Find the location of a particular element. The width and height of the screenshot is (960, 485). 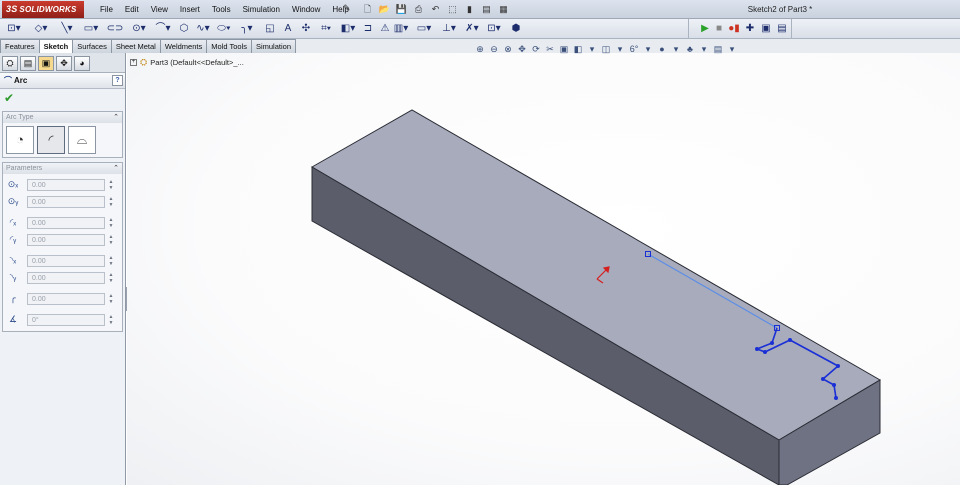

mirror-entities-icon: ⚠ is located at coordinates (385, 29).